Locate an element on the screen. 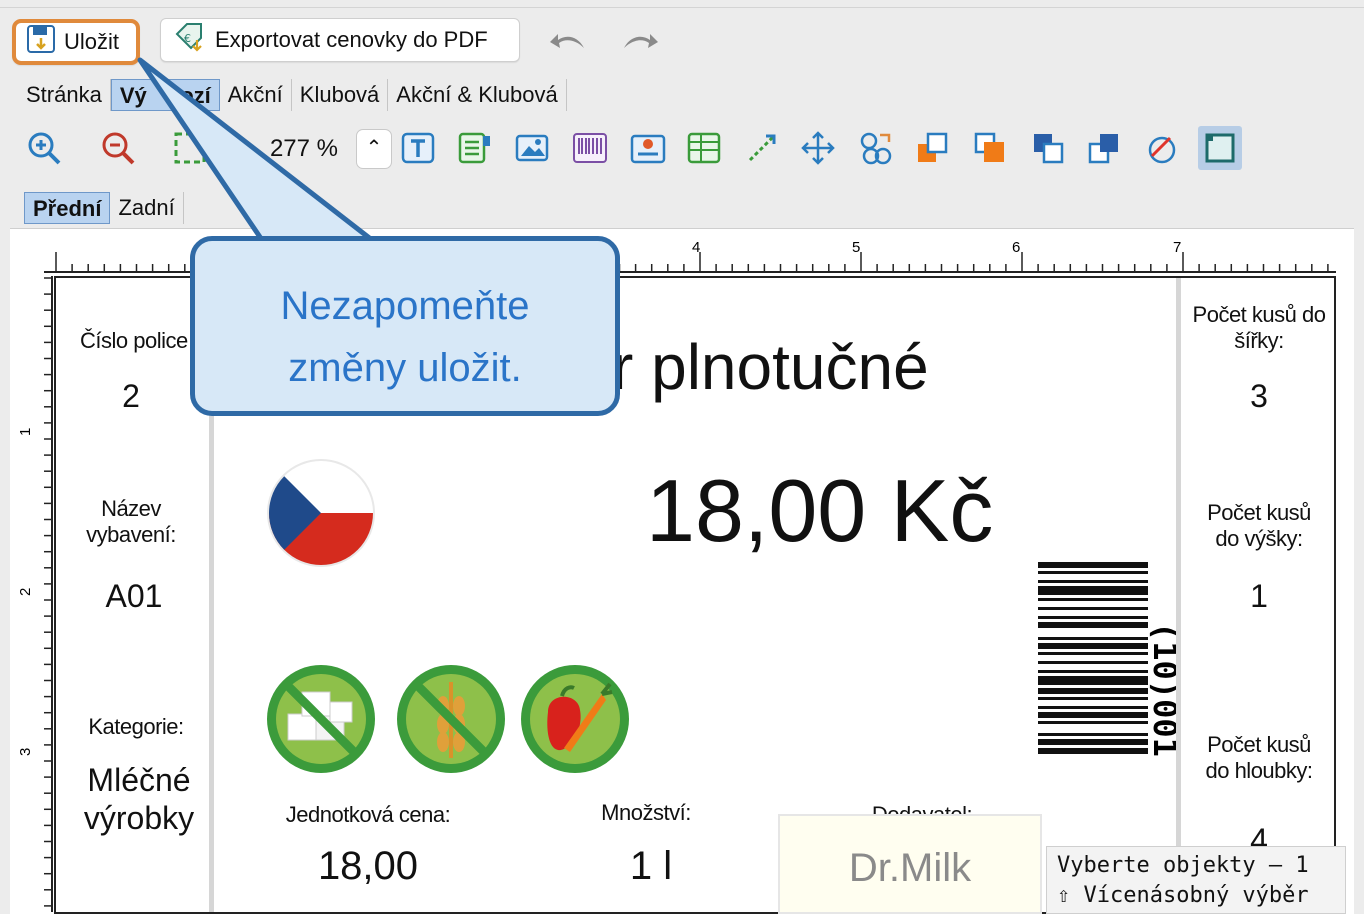 This screenshot has height=914, width=1364. save-label: Uložit is located at coordinates (92, 41).